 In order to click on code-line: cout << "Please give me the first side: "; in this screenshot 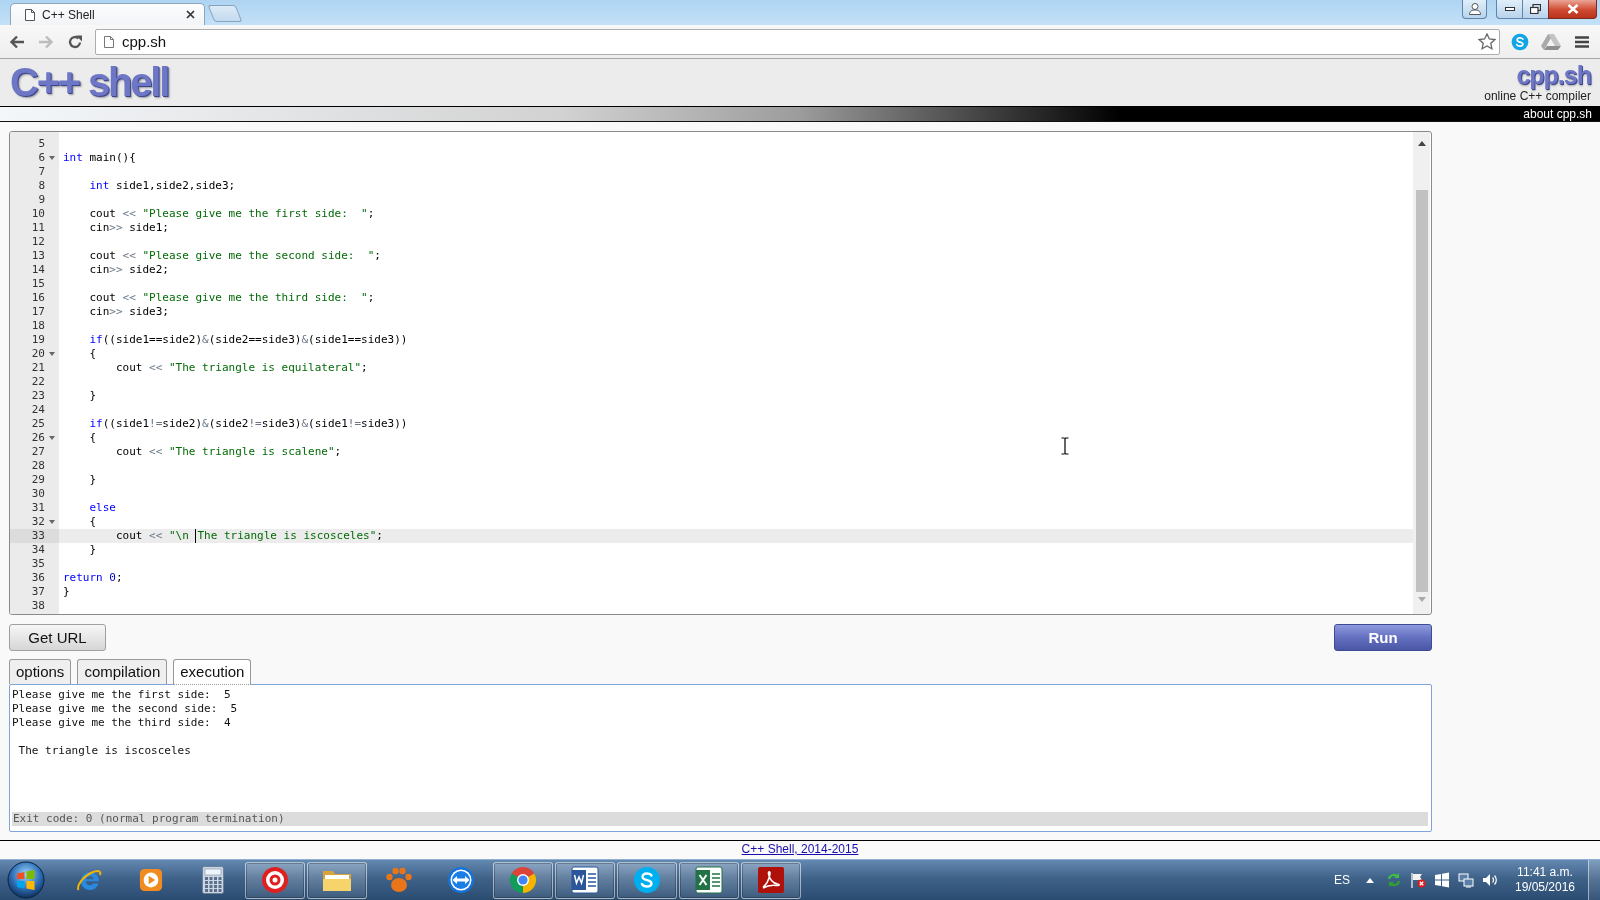, I will do `click(231, 214)`.